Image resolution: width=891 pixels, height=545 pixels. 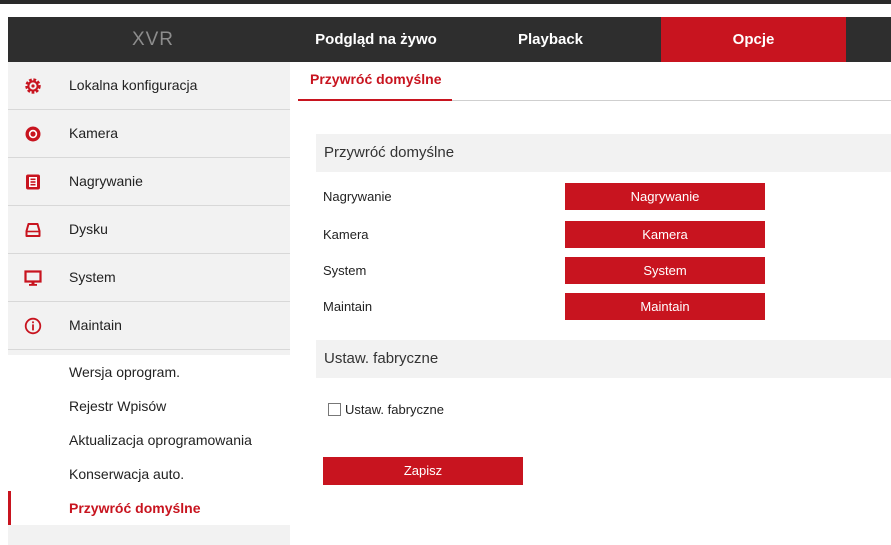 I want to click on content-tab-bar: Przywróć domyślne, so click(x=594, y=81).